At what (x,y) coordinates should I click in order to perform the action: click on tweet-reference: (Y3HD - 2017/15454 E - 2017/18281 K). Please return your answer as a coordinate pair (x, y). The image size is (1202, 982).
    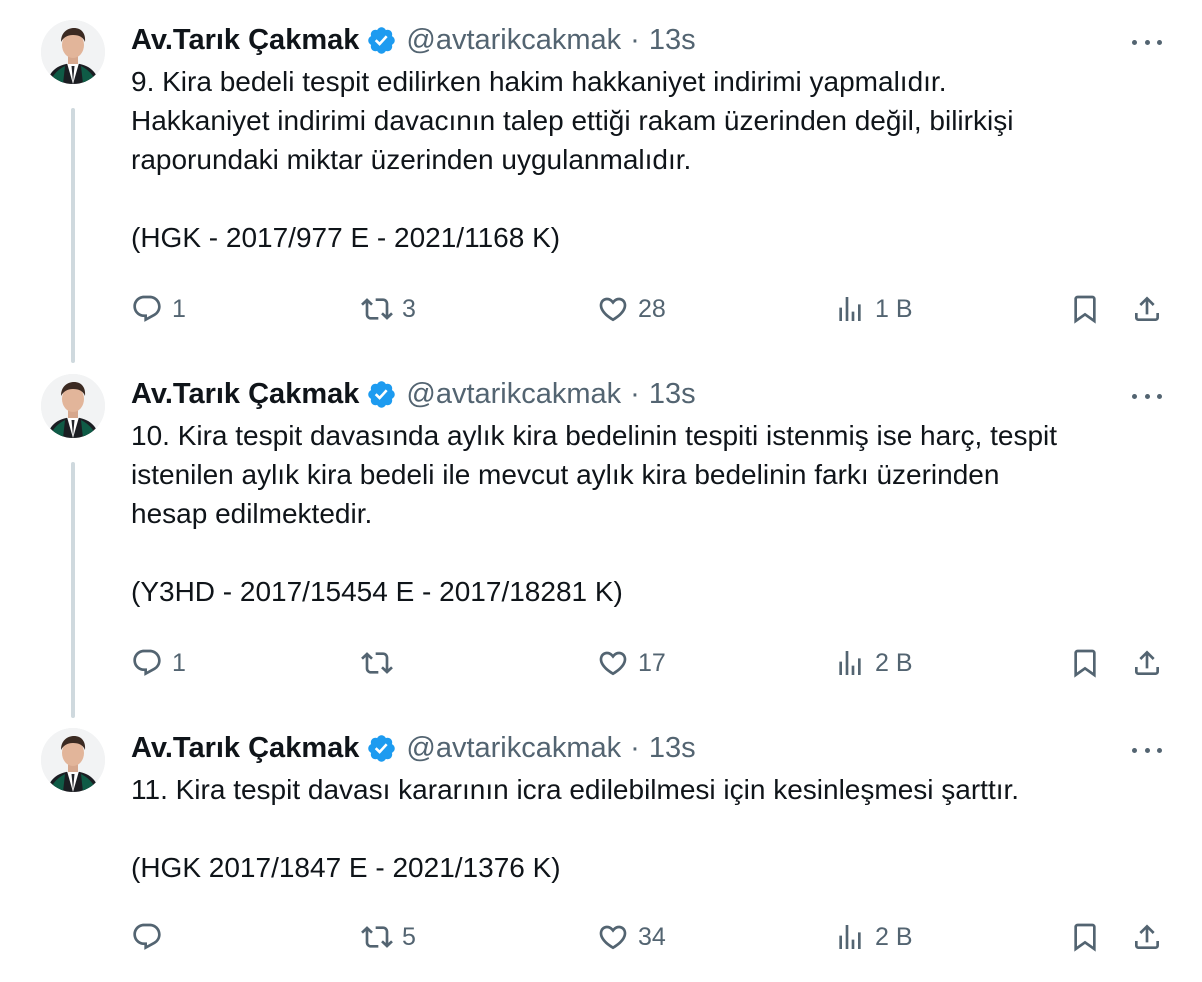
    Looking at the image, I should click on (377, 591).